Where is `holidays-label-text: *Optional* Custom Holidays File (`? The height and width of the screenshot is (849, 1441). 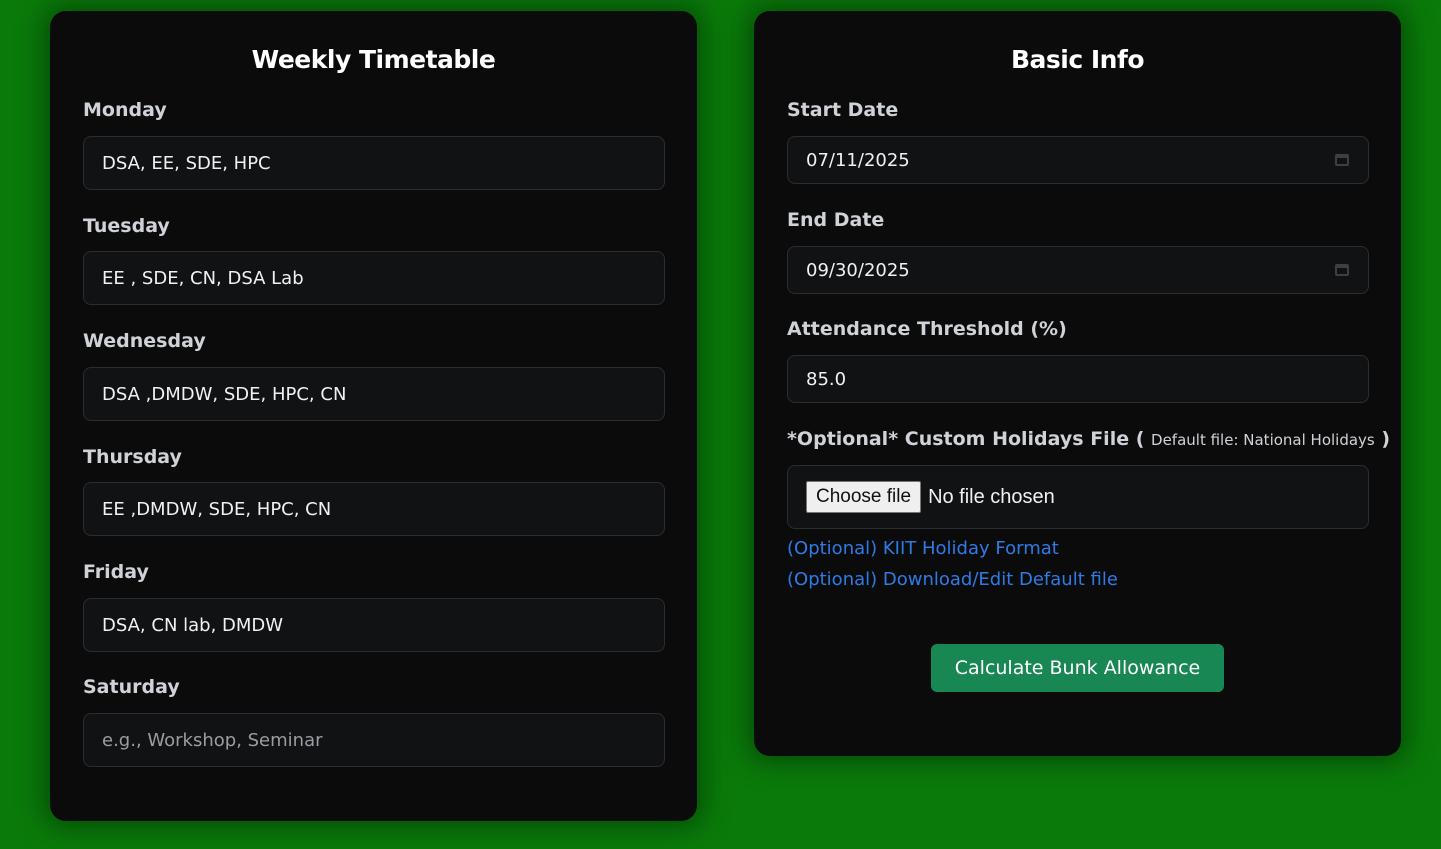
holidays-label-text: *Optional* Custom Holidays File ( is located at coordinates (966, 439).